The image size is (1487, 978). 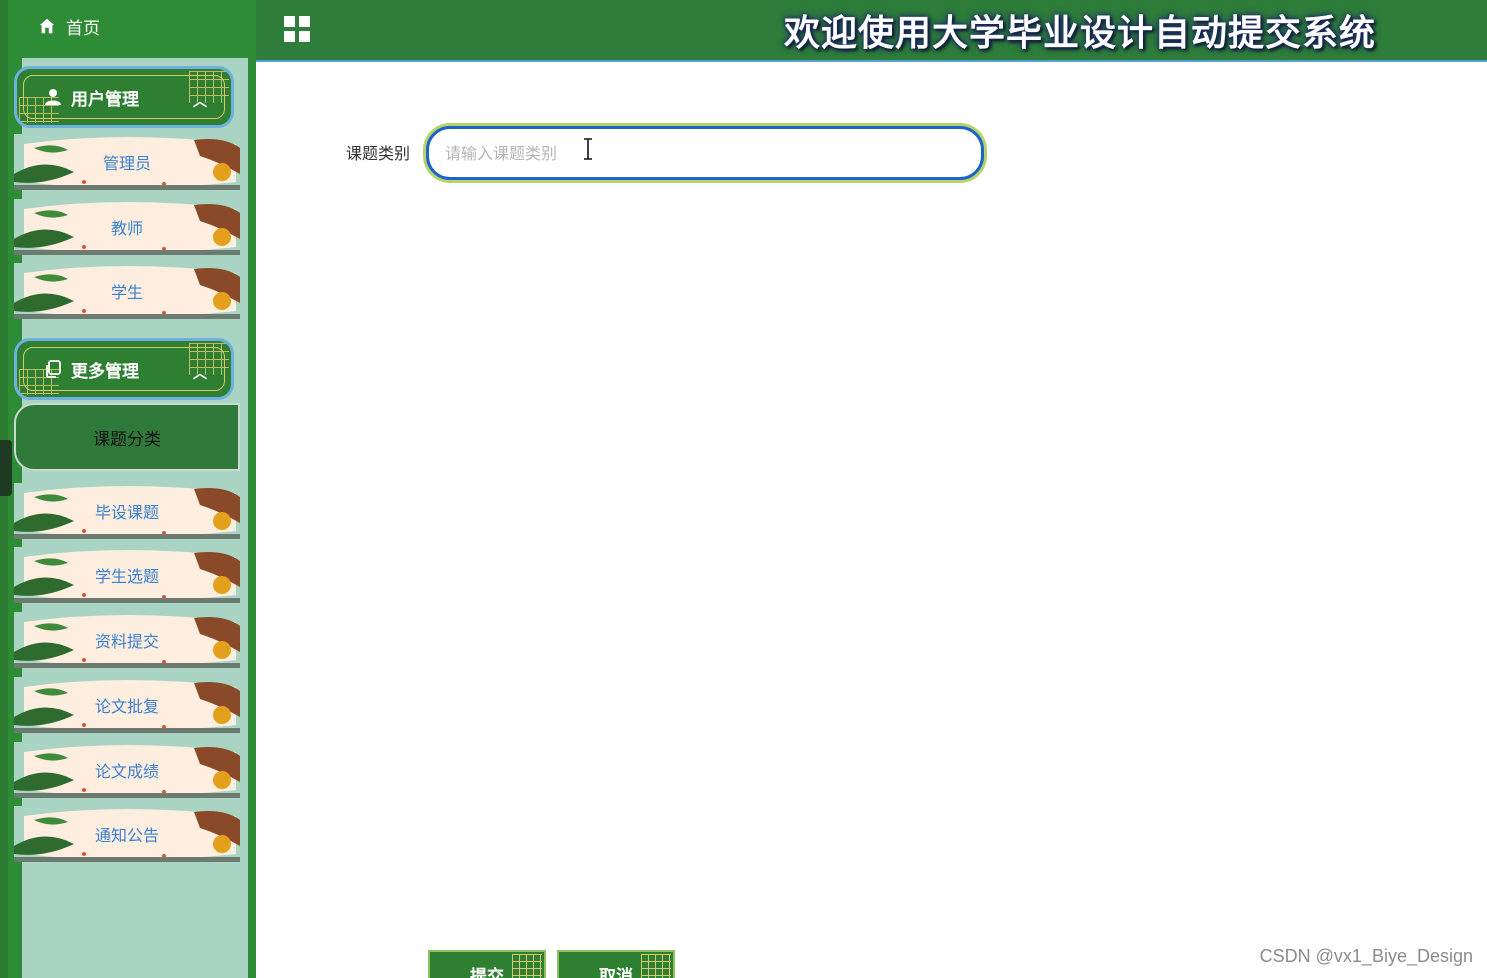 What do you see at coordinates (53, 369) in the screenshot?
I see `copy-icon` at bounding box center [53, 369].